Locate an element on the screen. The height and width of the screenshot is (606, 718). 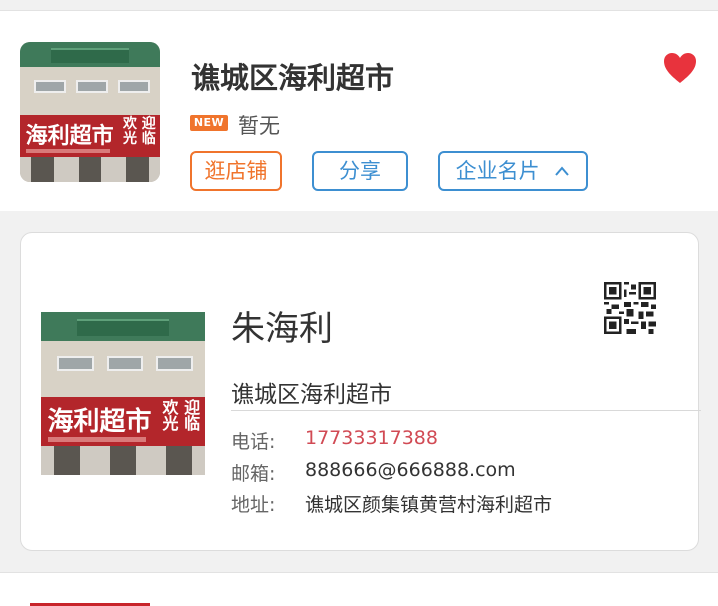
phone-number: 17733317388 is located at coordinates (371, 438).